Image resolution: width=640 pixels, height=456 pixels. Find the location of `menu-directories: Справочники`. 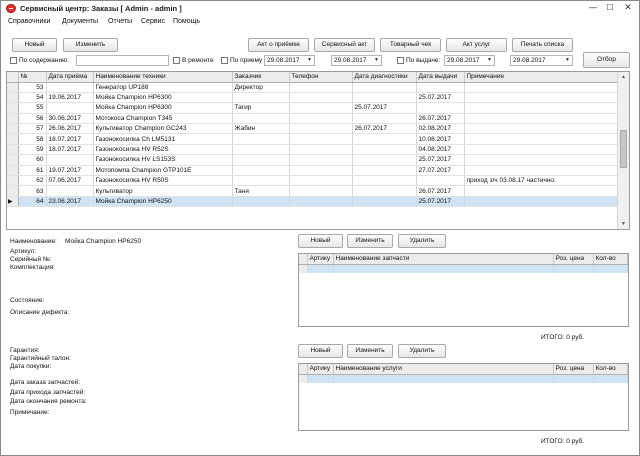

menu-directories: Справочники is located at coordinates (29, 21).